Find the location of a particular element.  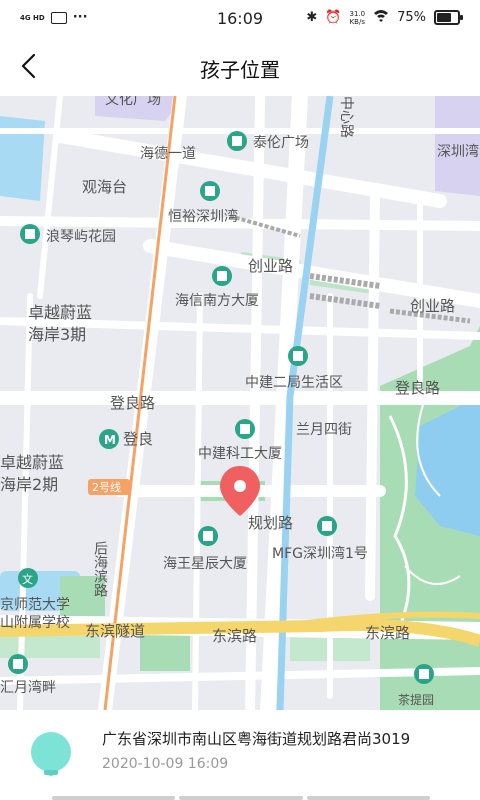

map-label: 深圳湾 is located at coordinates (458, 151).